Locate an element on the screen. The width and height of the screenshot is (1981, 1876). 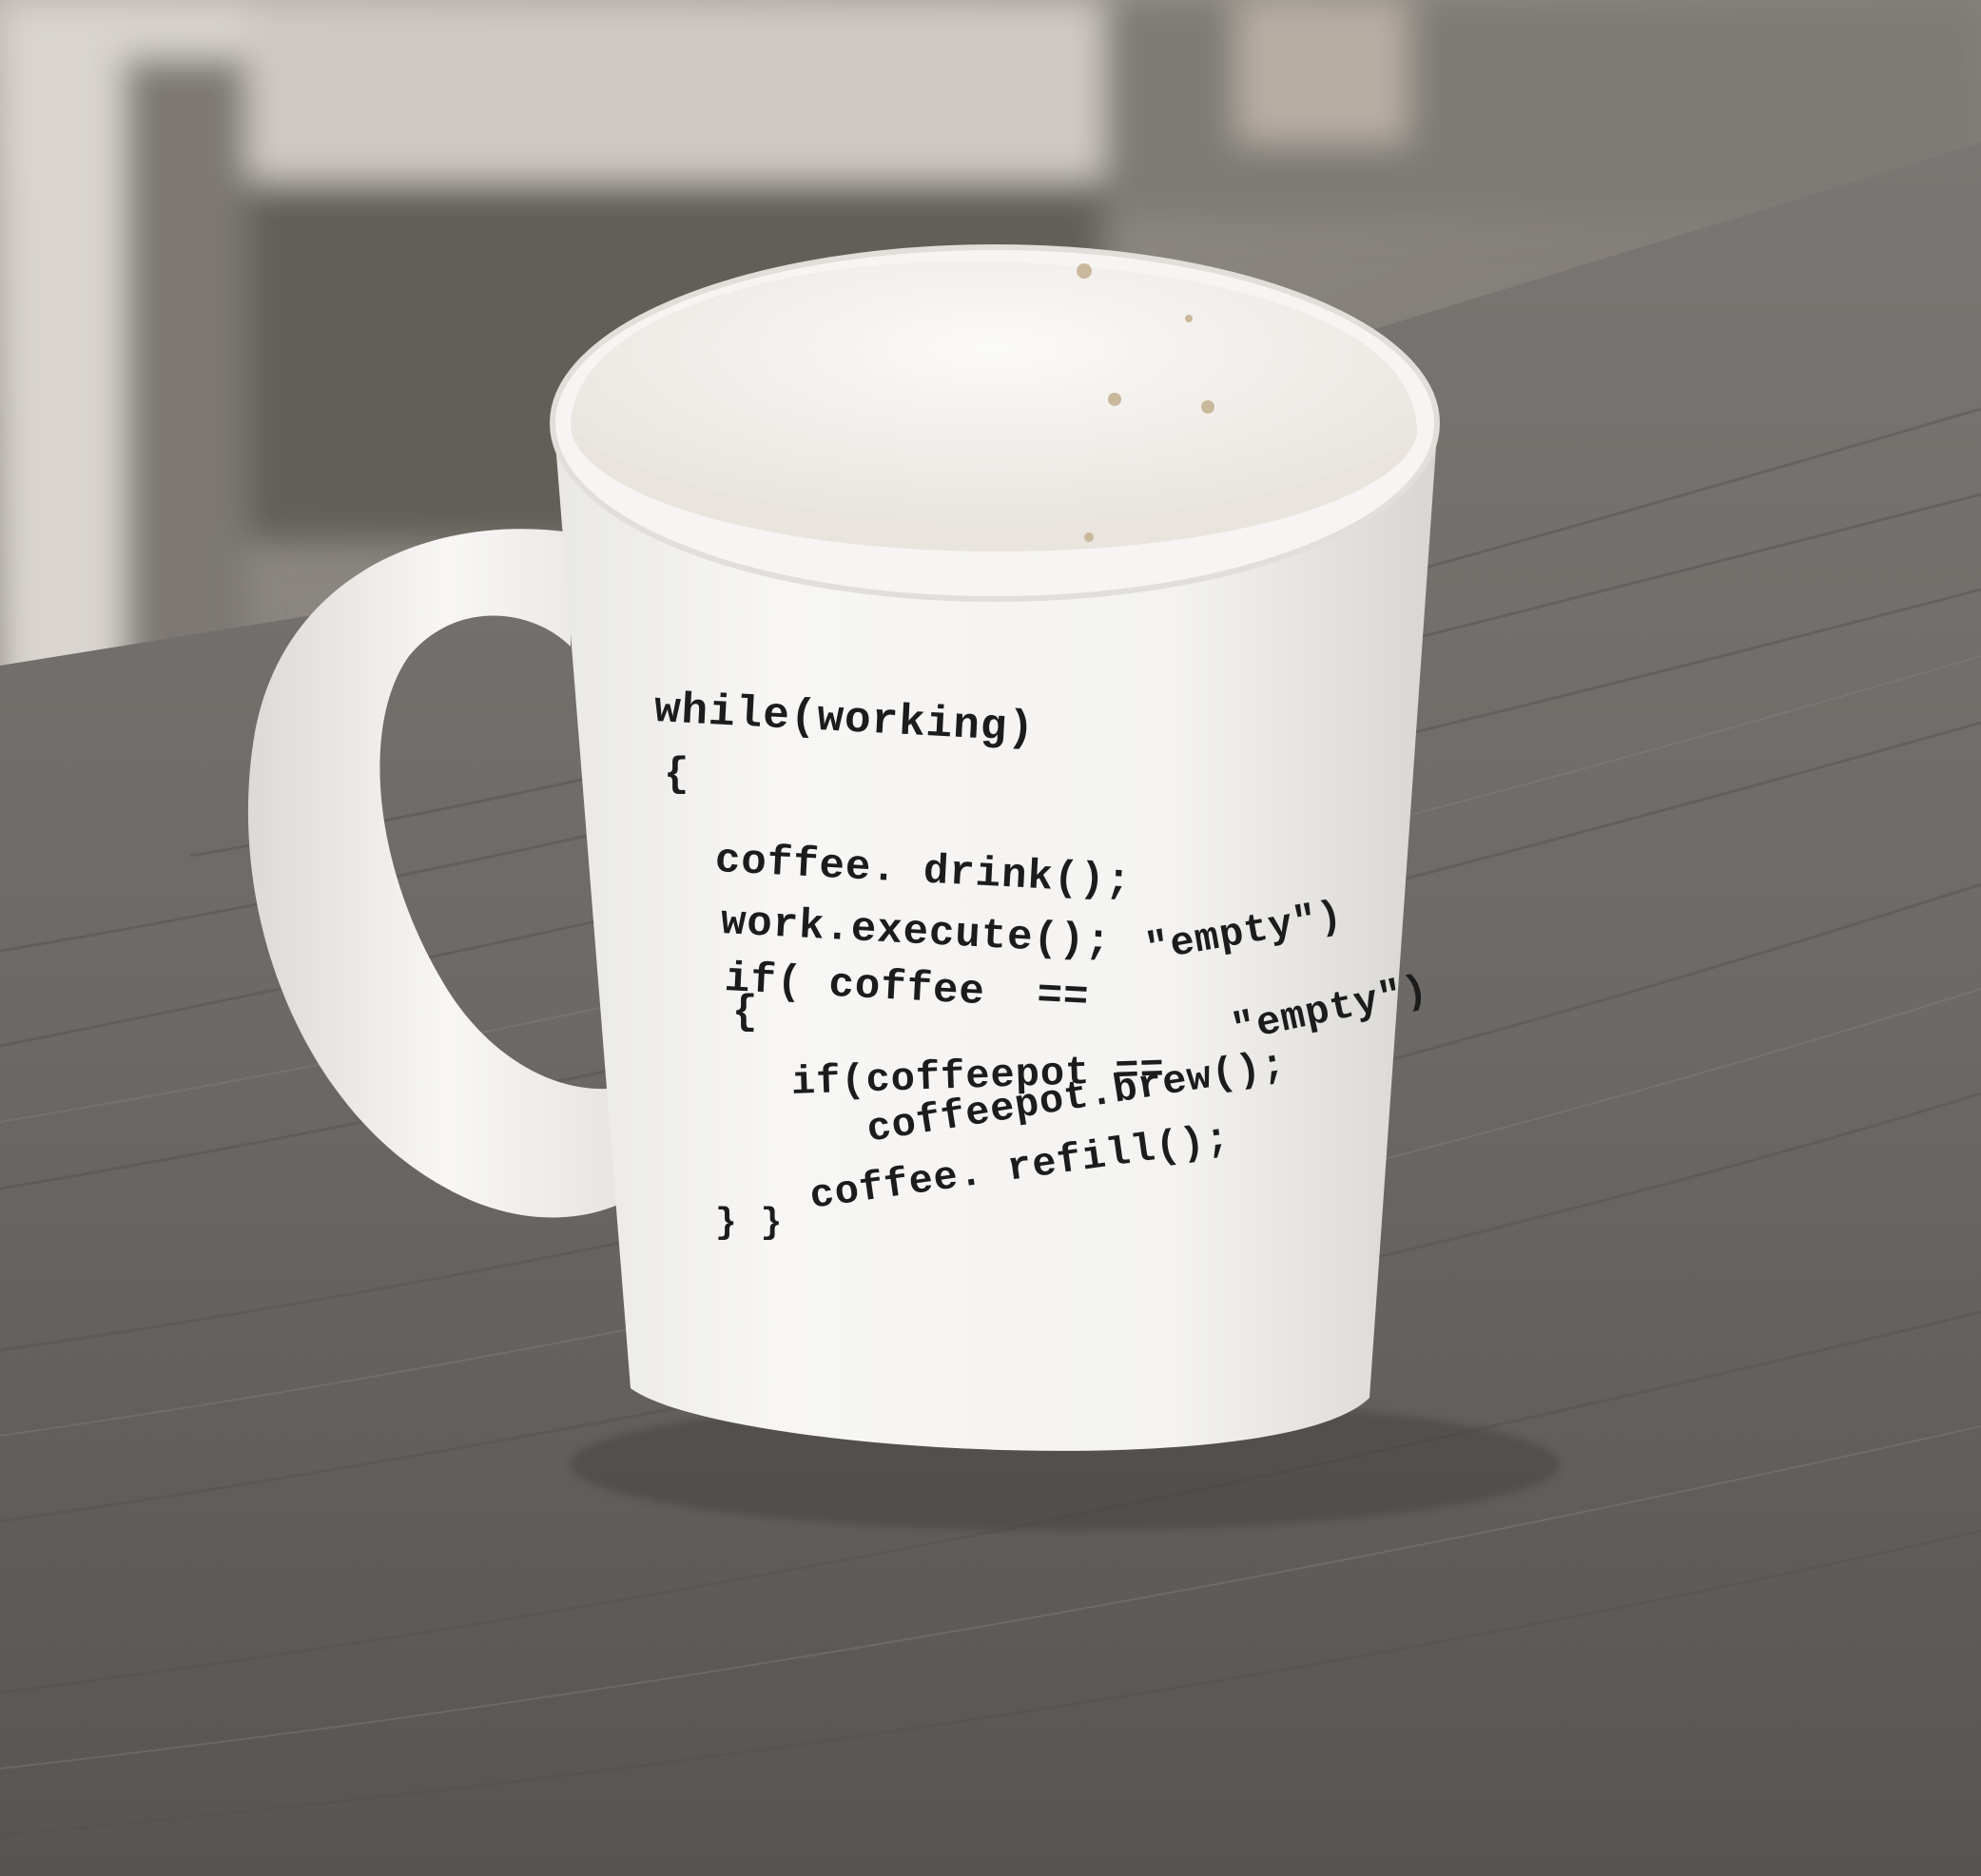
code-line-open-brace: { is located at coordinates (677, 775).